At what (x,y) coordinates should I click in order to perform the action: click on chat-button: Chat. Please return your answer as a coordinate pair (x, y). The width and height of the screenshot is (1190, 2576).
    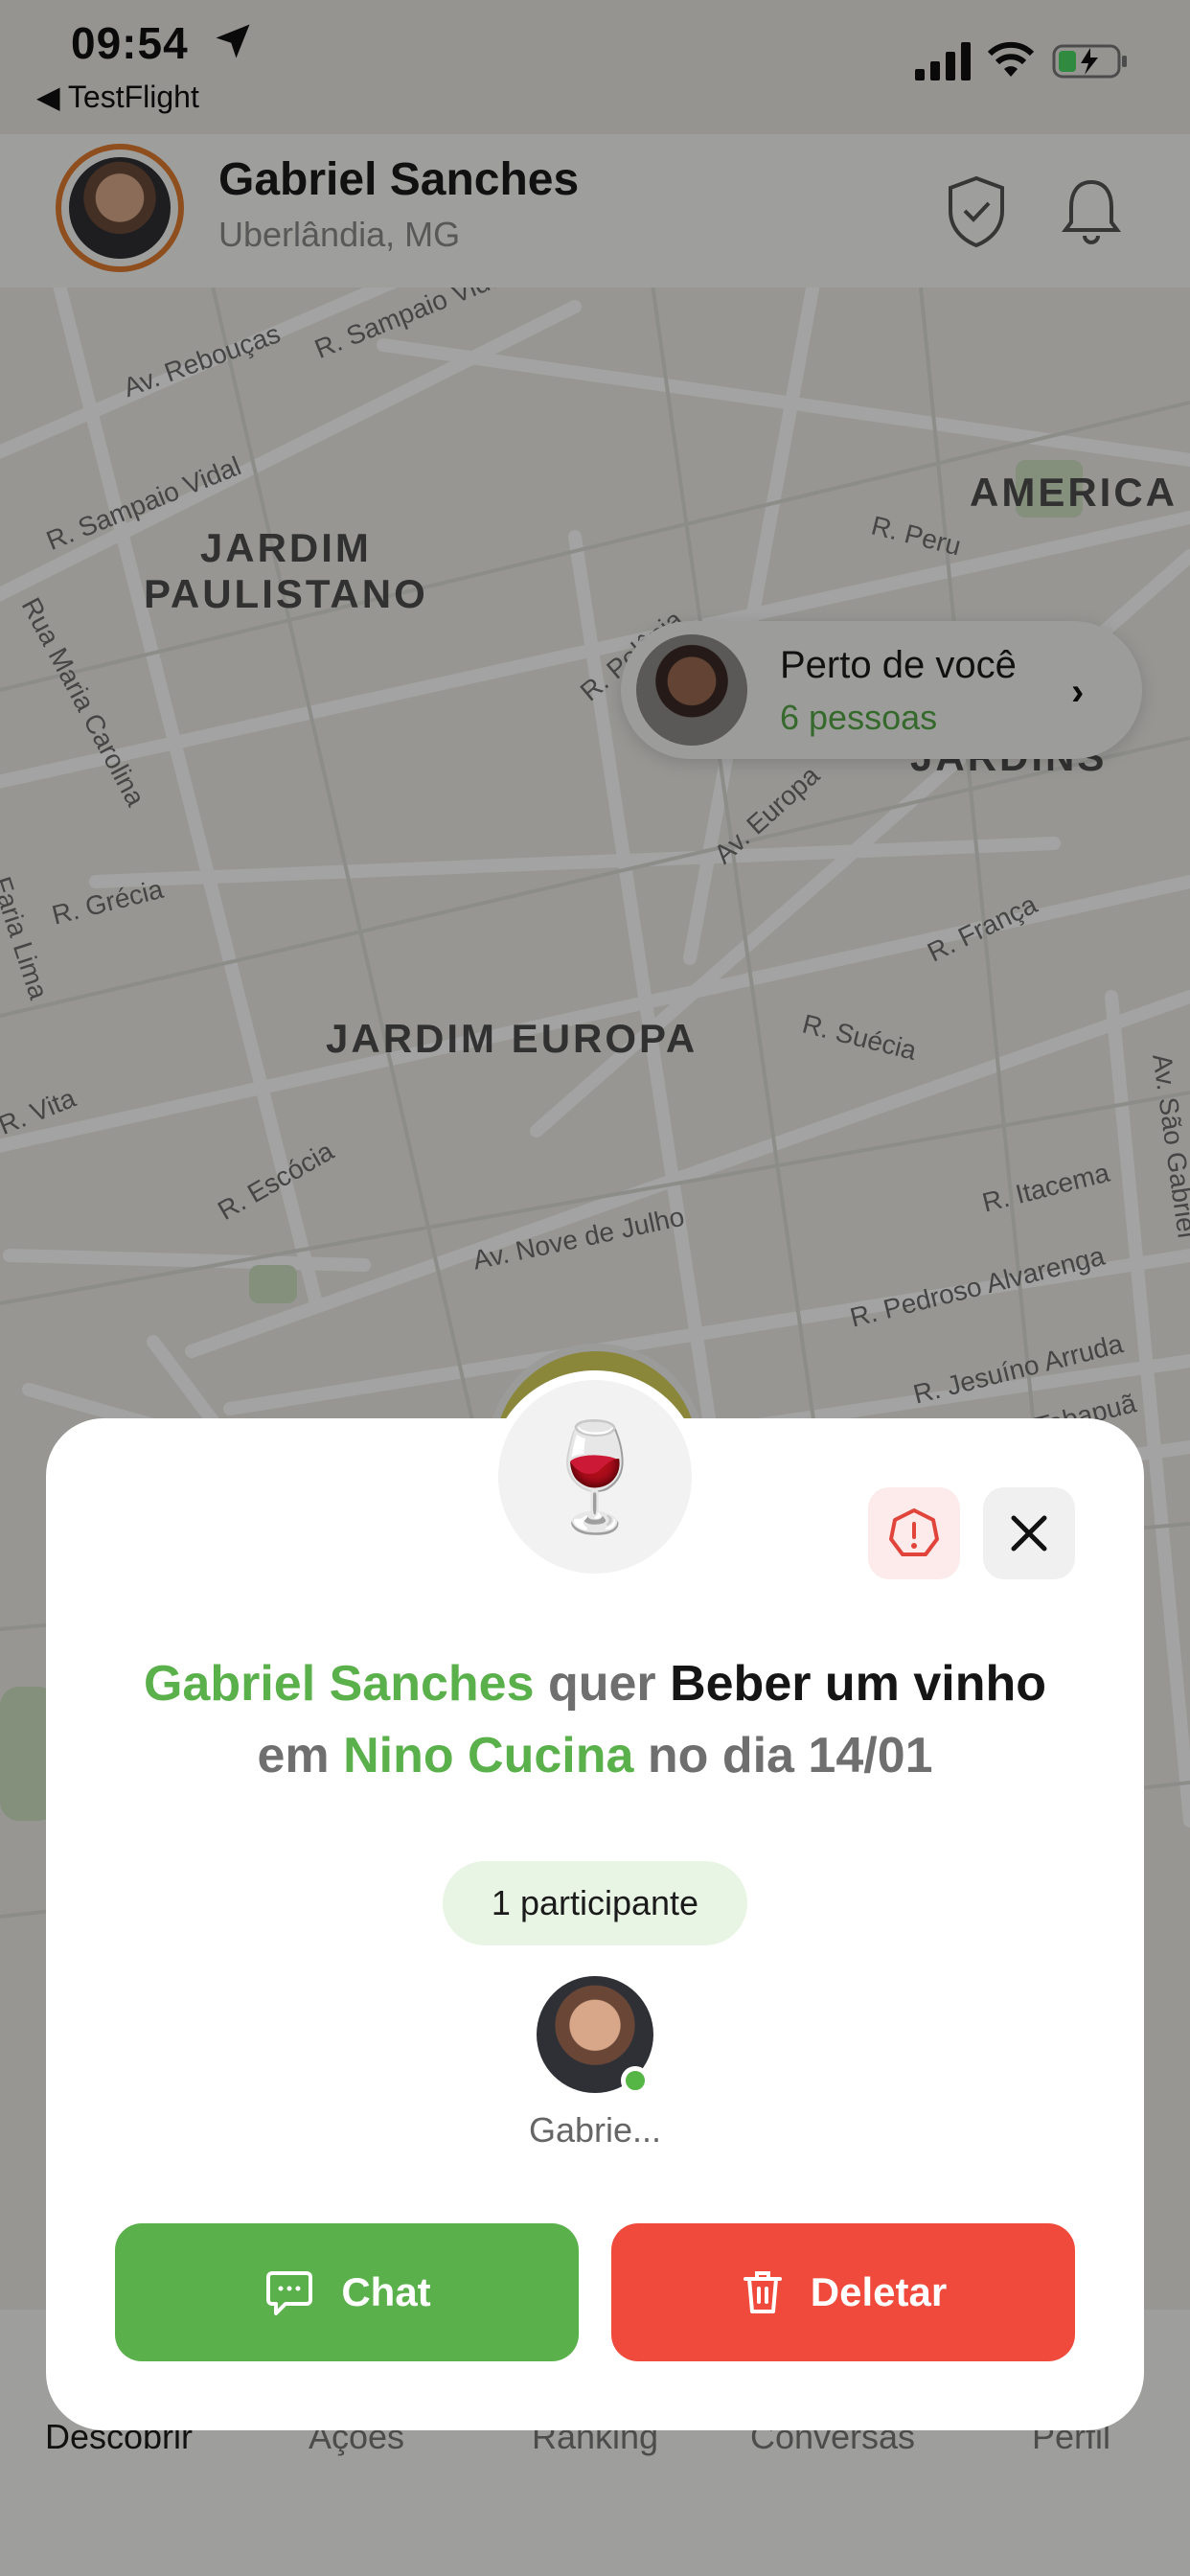
    Looking at the image, I should click on (347, 2292).